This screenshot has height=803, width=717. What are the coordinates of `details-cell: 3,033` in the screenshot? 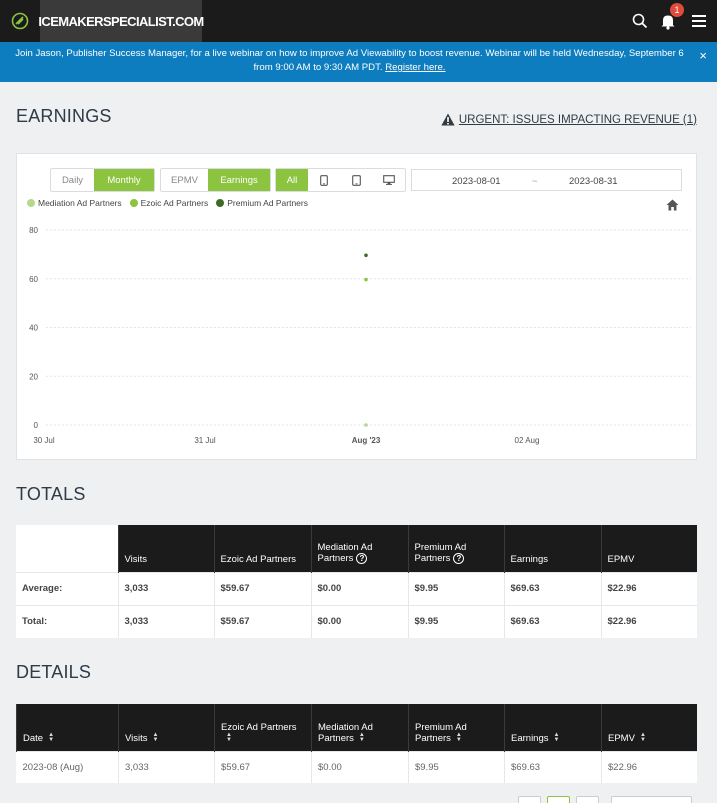 It's located at (166, 766).